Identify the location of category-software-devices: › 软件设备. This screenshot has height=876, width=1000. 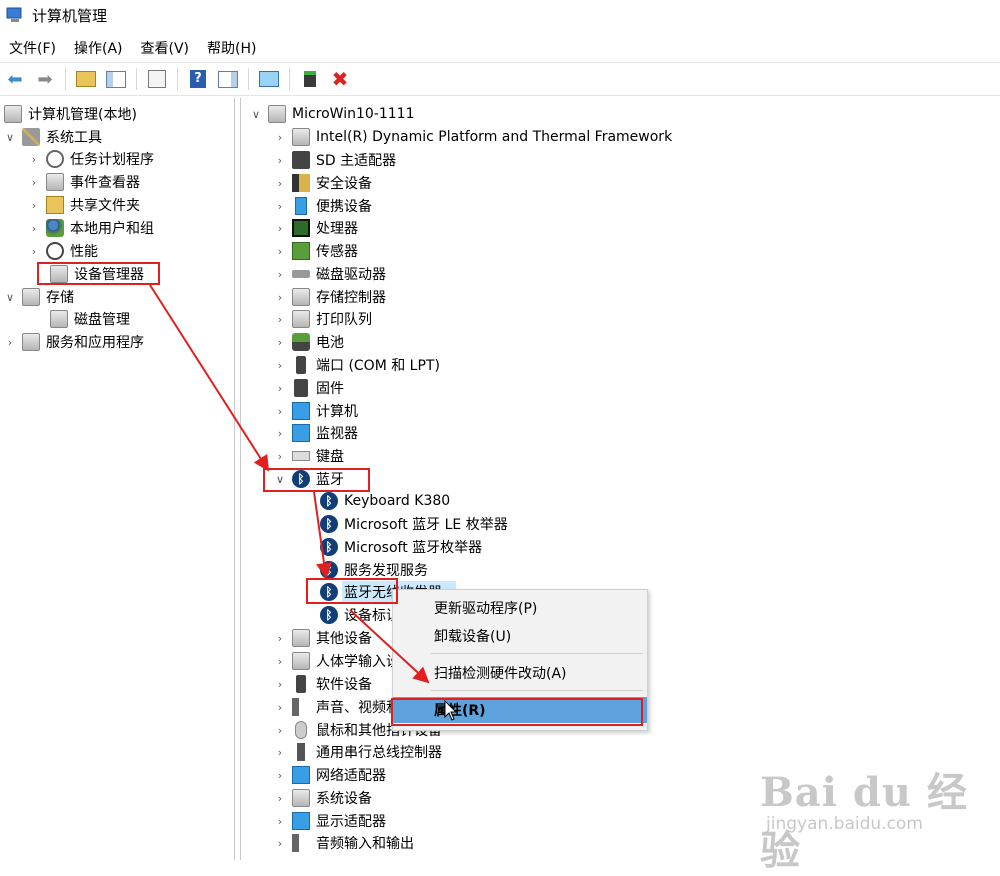
(323, 684).